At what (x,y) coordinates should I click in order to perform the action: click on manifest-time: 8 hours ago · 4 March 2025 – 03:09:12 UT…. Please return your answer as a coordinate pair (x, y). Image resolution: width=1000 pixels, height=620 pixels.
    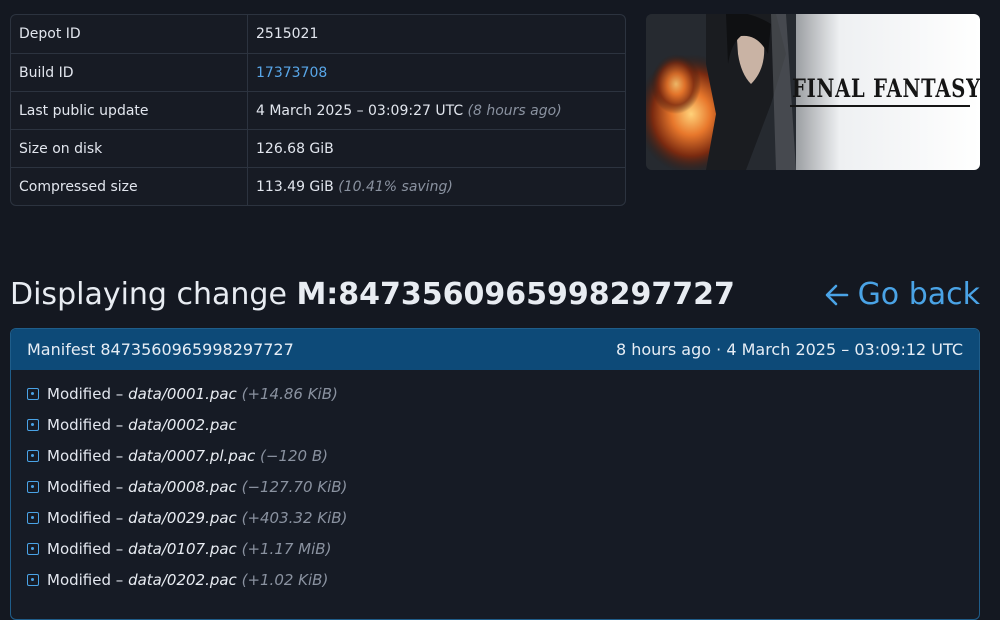
    Looking at the image, I should click on (789, 349).